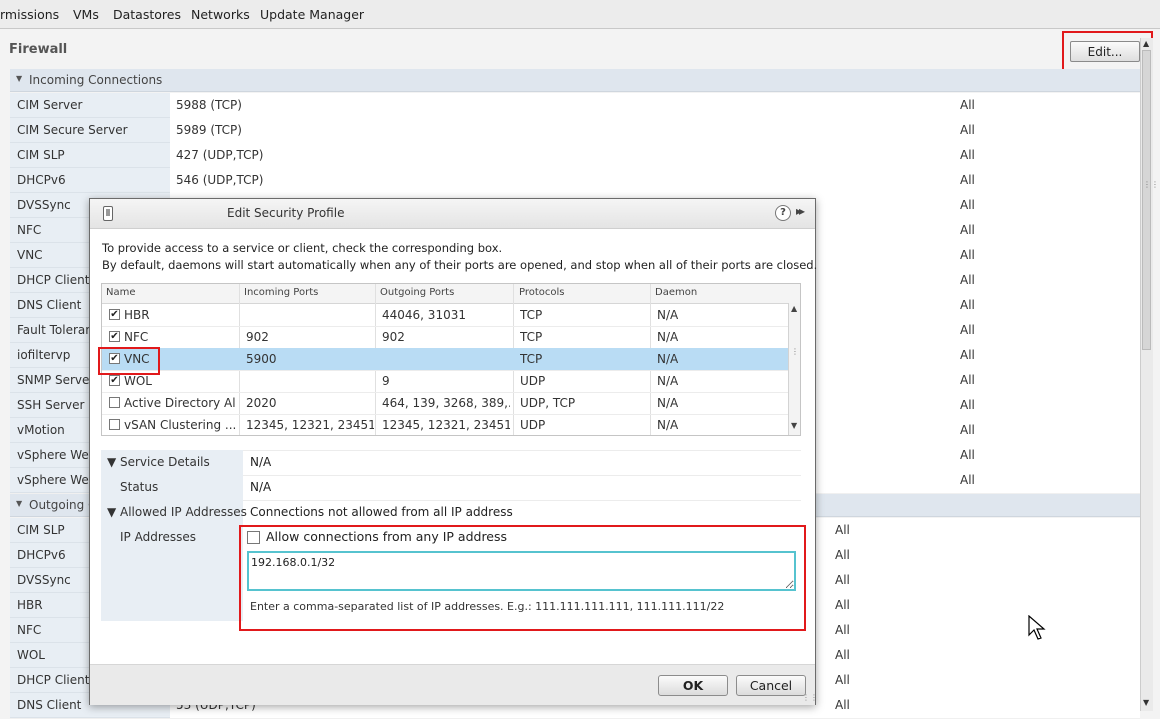 The image size is (1160, 719). What do you see at coordinates (138, 381) in the screenshot?
I see `service-cell-name: WOL` at bounding box center [138, 381].